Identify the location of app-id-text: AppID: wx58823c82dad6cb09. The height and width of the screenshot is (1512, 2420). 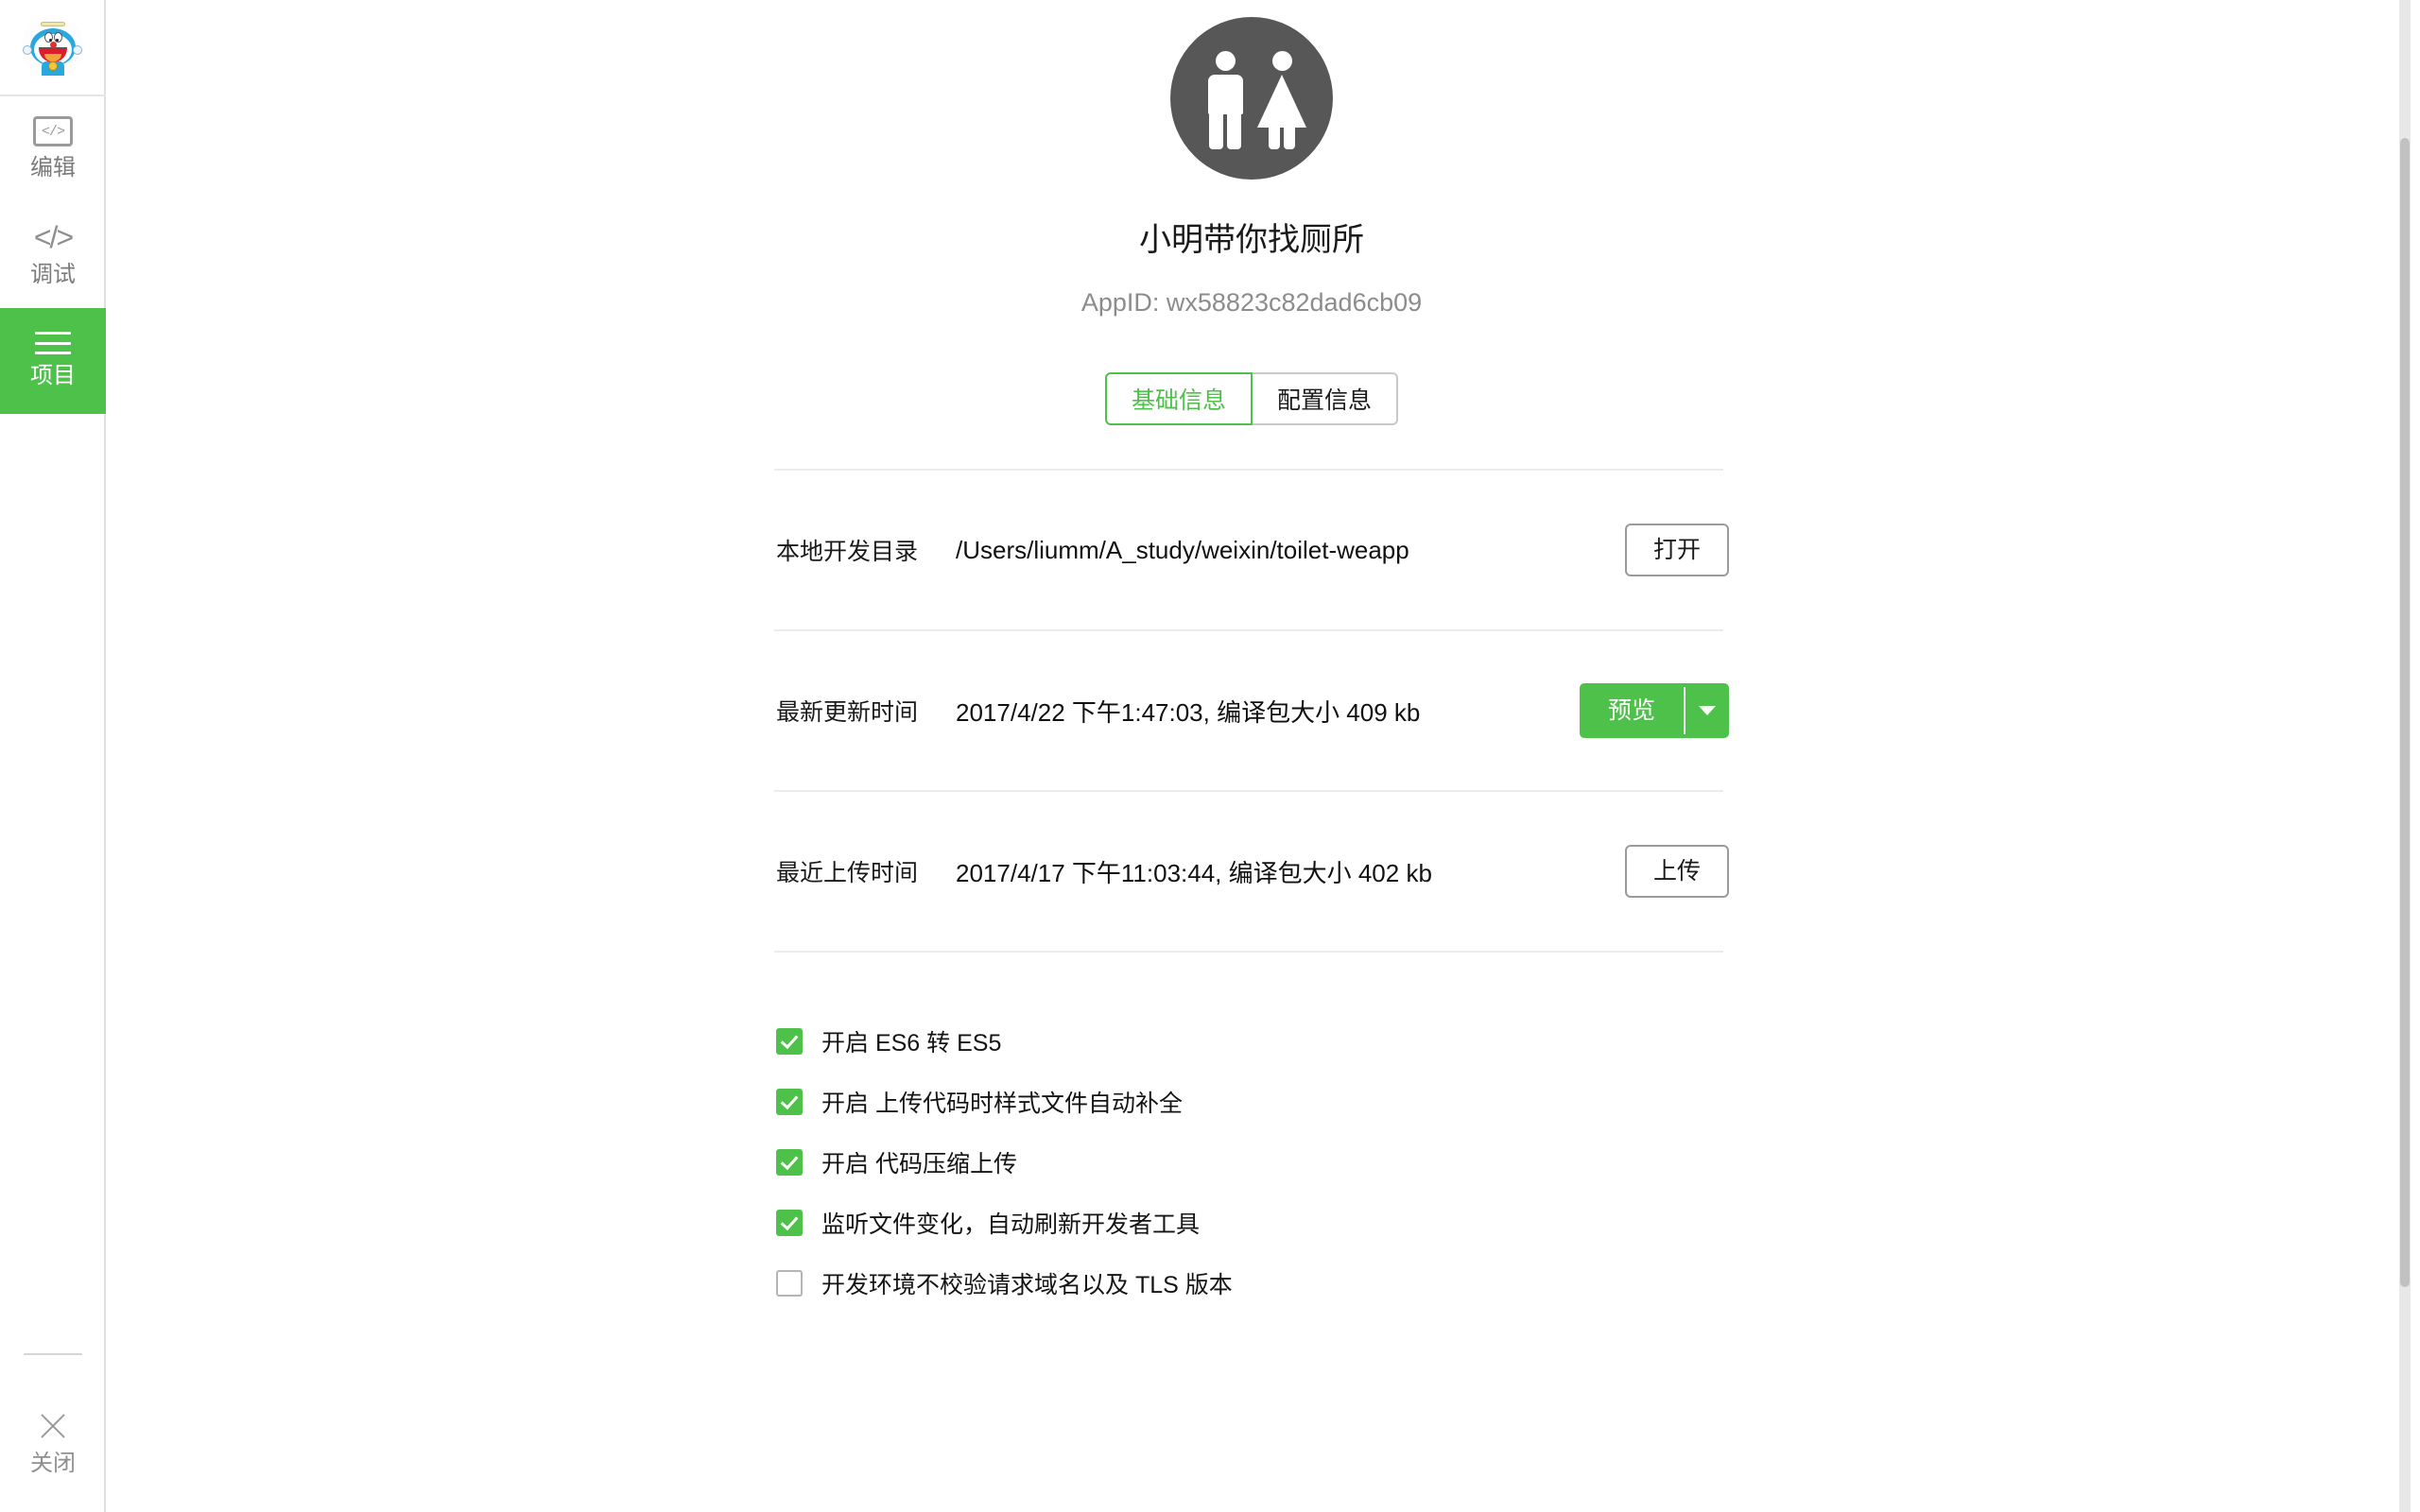
(1251, 302).